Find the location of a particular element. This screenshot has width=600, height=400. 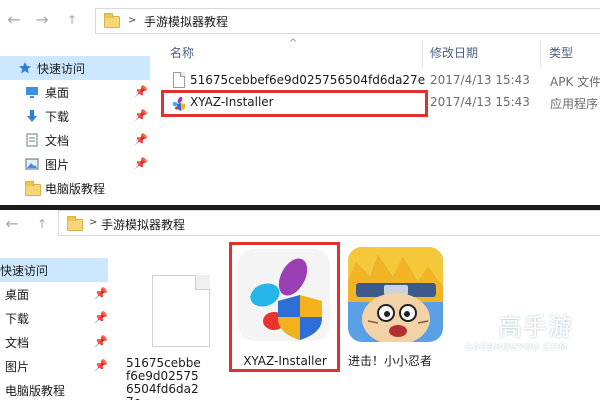

breadcrumb-folder: 手游模拟器教程 is located at coordinates (186, 21).